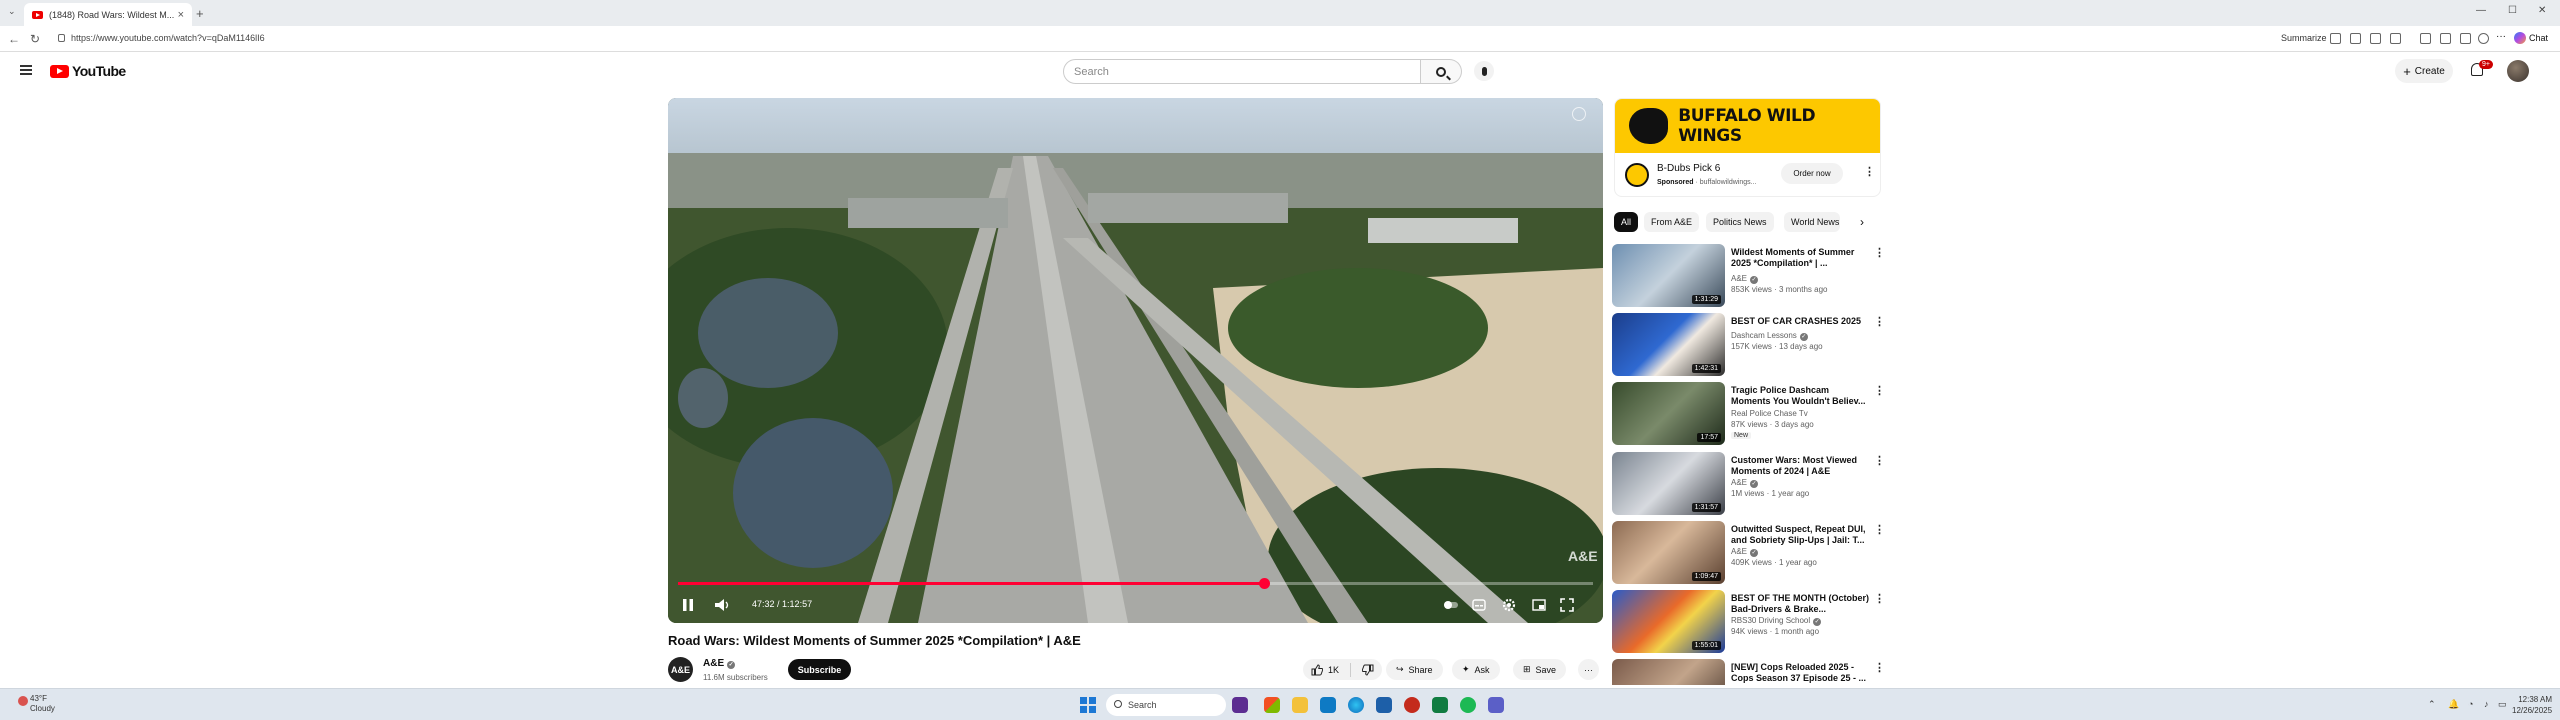 The height and width of the screenshot is (720, 2560). I want to click on miniplayer-icon, so click(1539, 605).